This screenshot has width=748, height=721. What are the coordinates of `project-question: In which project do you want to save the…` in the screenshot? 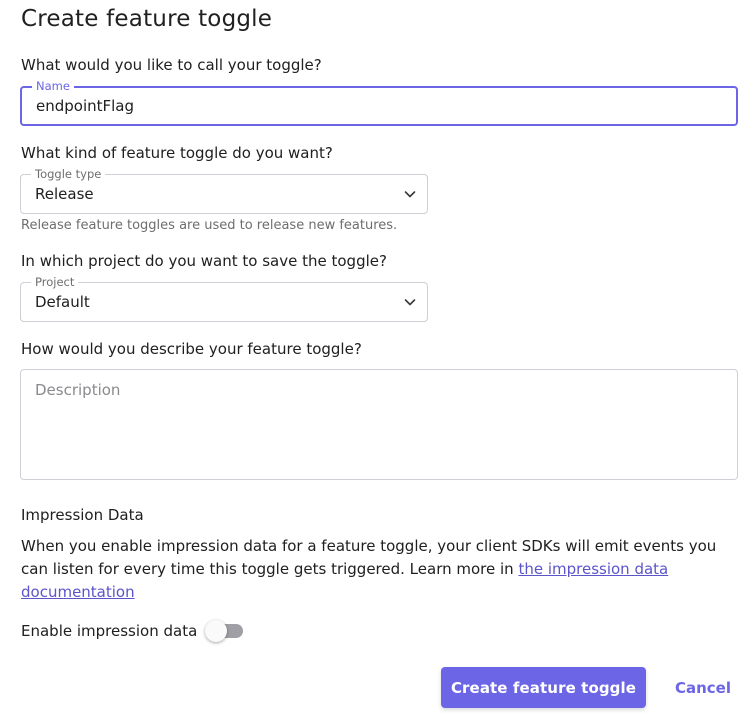 It's located at (204, 261).